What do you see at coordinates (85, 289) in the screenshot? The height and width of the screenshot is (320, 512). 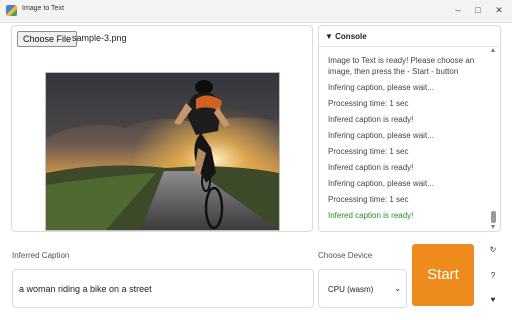 I see `caption-value: a woman riding a bike on a street` at bounding box center [85, 289].